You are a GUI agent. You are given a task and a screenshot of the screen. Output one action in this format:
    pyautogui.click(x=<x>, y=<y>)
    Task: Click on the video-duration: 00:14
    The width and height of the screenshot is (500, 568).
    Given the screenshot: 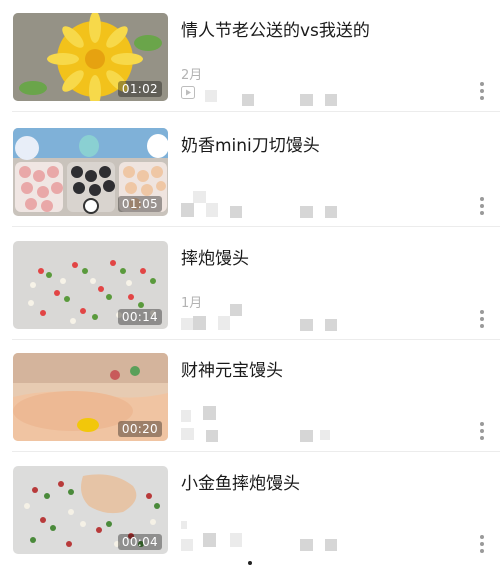 What is the action you would take?
    pyautogui.click(x=139, y=317)
    